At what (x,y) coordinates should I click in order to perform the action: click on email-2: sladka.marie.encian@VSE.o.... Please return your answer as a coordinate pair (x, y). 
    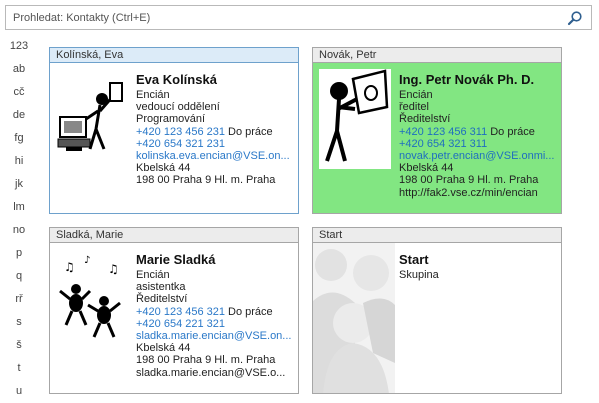
    Looking at the image, I should click on (215, 373).